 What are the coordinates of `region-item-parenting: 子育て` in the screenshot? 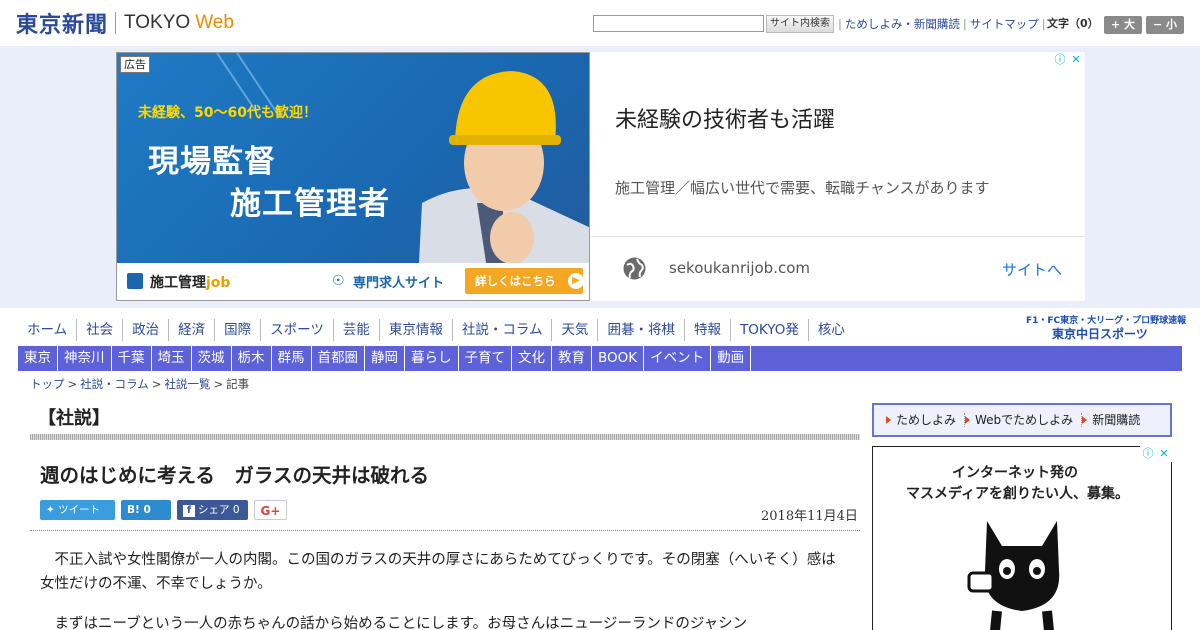 It's located at (485, 358).